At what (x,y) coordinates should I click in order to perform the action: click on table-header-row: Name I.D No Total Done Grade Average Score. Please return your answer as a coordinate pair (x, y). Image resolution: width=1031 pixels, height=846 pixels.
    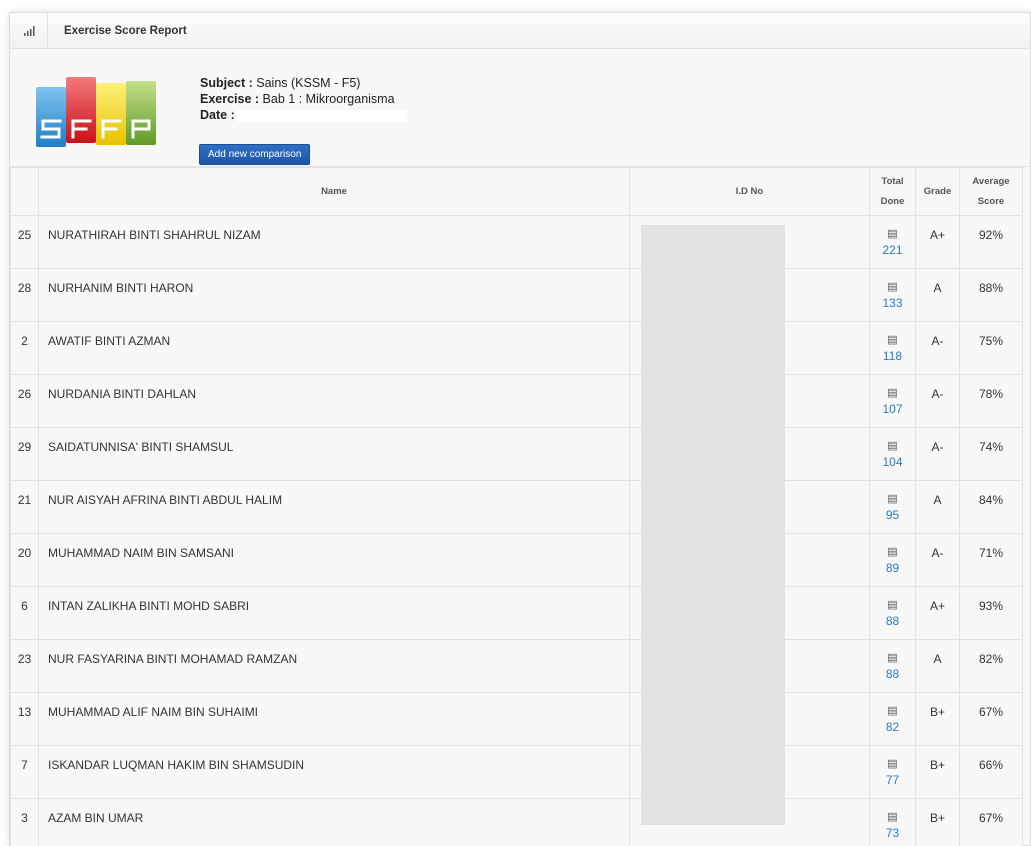
    Looking at the image, I should click on (516, 191).